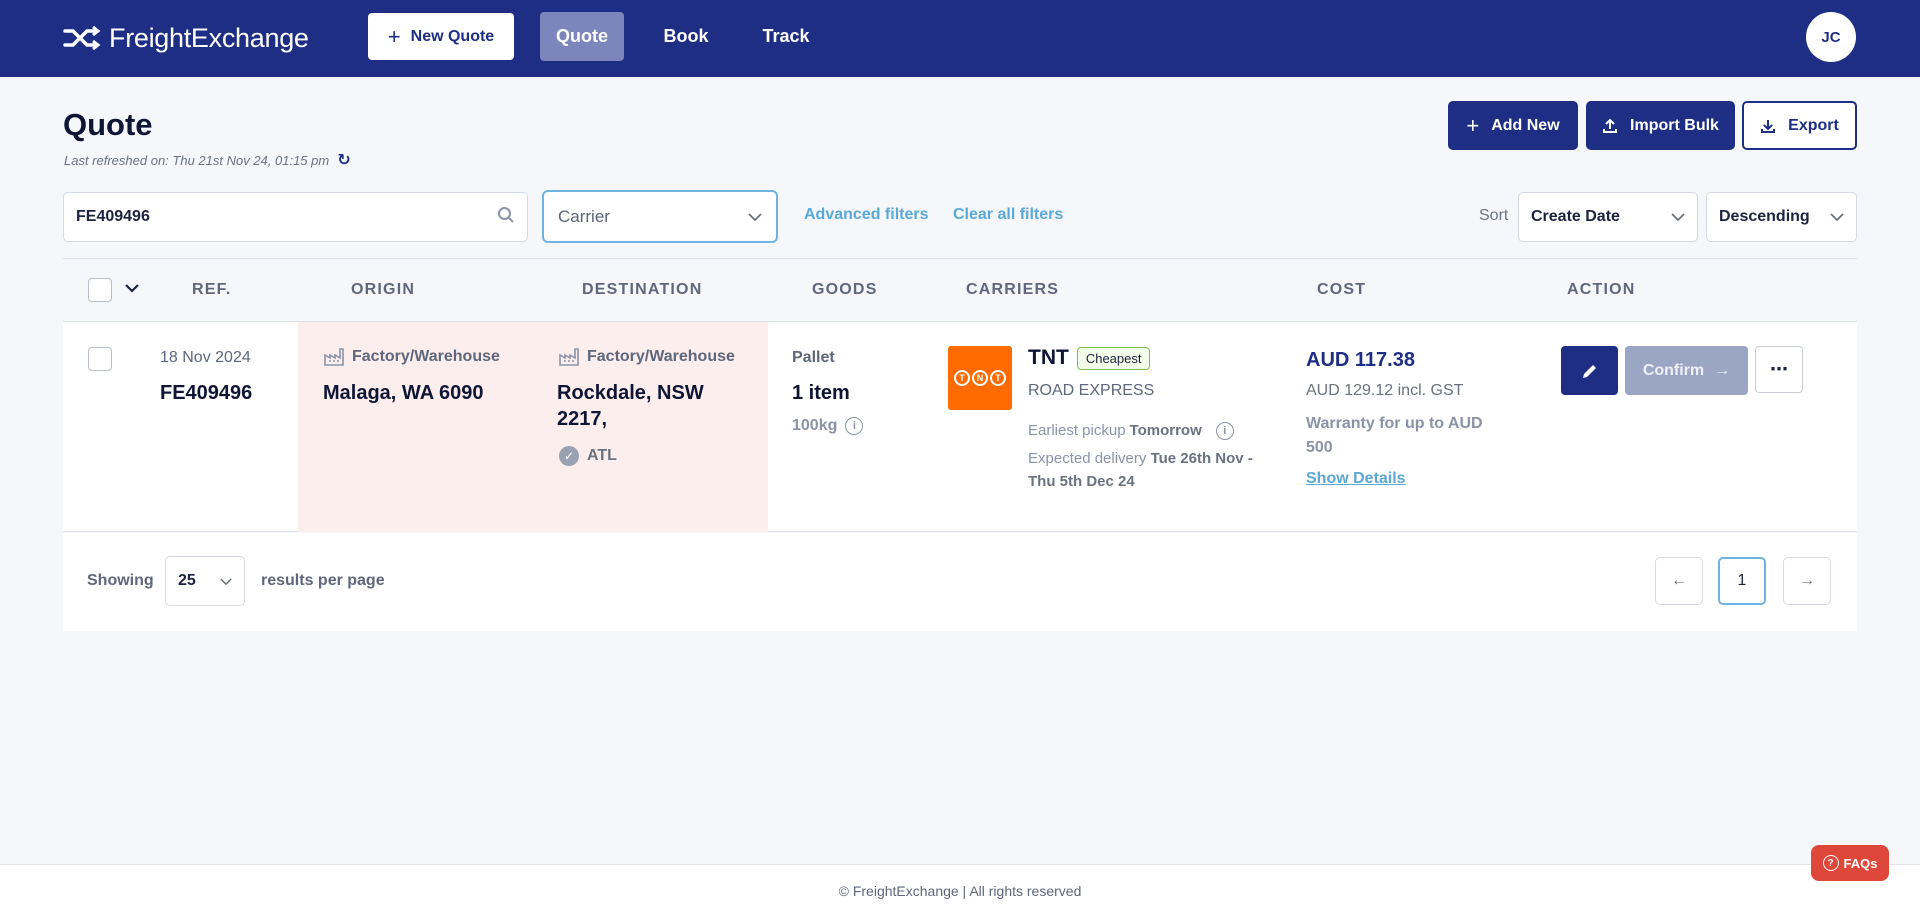  What do you see at coordinates (1048, 357) in the screenshot?
I see `carrier-name: TNT` at bounding box center [1048, 357].